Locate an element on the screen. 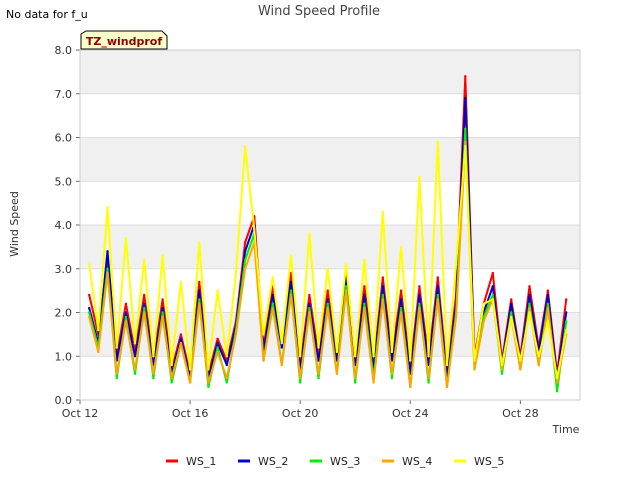 The image size is (640, 480). legend-label: WS_3 is located at coordinates (345, 461).